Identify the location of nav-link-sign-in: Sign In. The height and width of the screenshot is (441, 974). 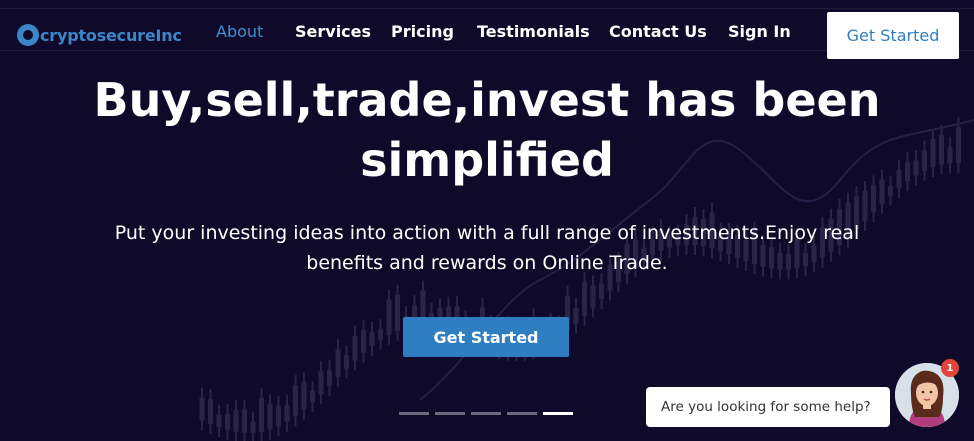
(759, 31).